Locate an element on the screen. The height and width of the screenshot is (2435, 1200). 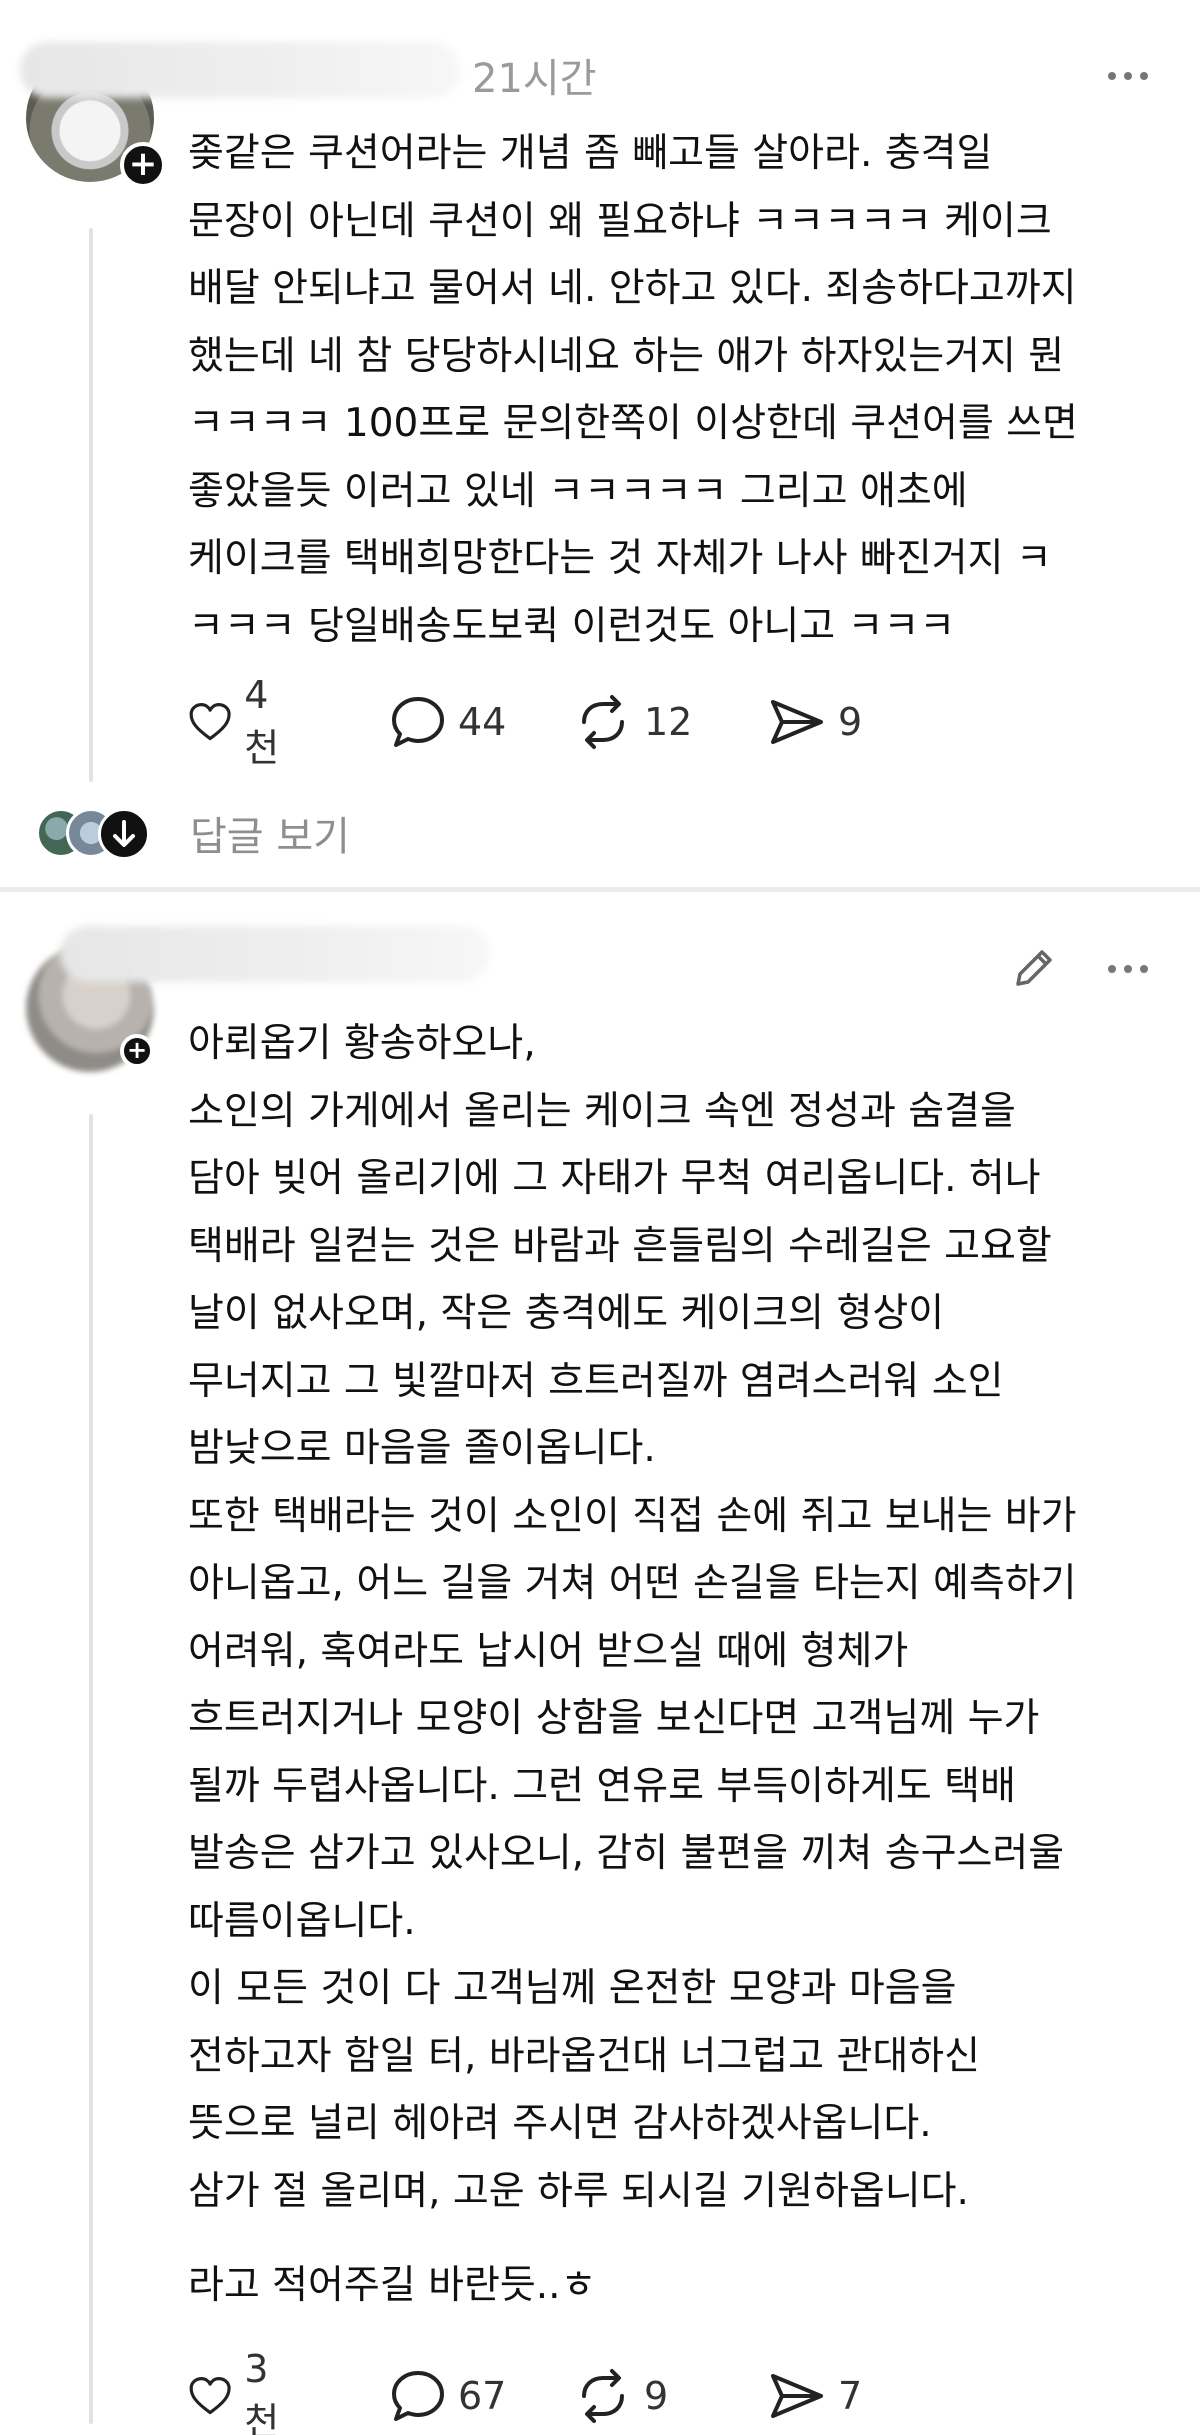
share-button: 7 is located at coordinates (815, 2396).